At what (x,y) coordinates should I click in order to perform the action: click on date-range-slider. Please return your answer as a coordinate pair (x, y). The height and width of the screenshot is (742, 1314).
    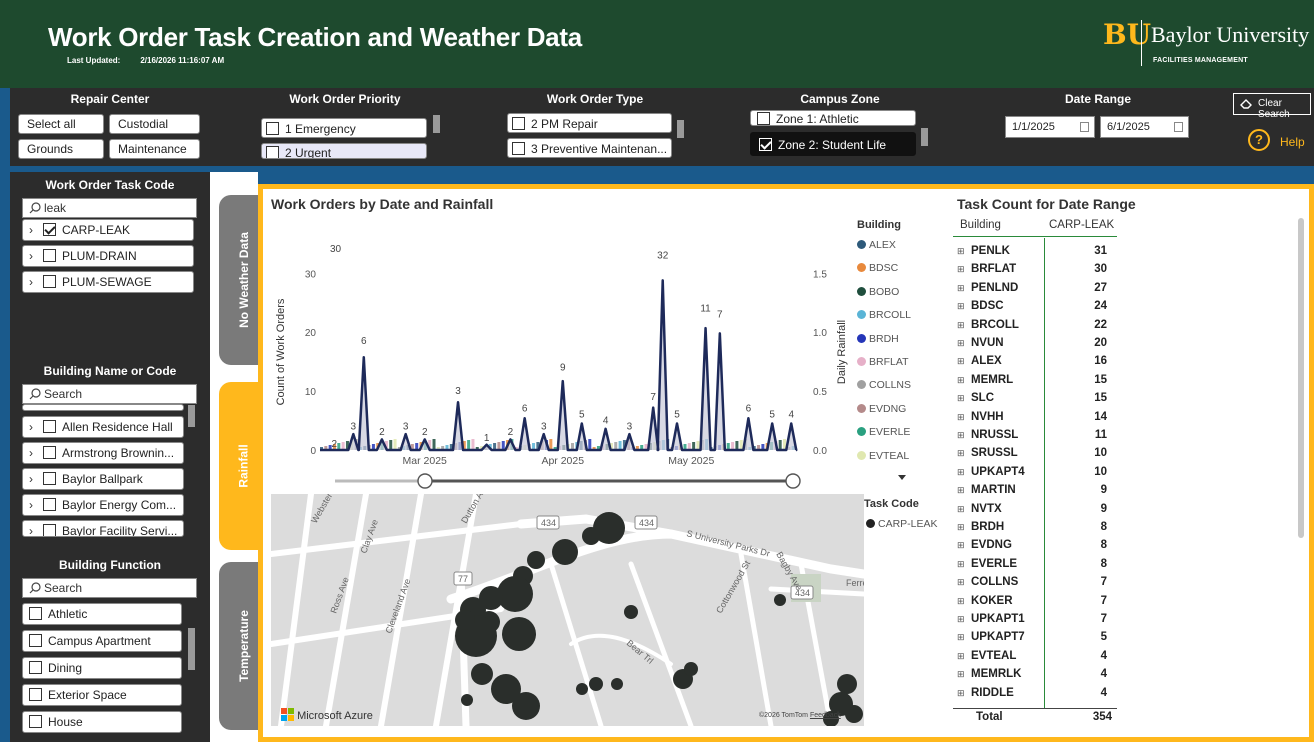
    Looking at the image, I should click on (567, 481).